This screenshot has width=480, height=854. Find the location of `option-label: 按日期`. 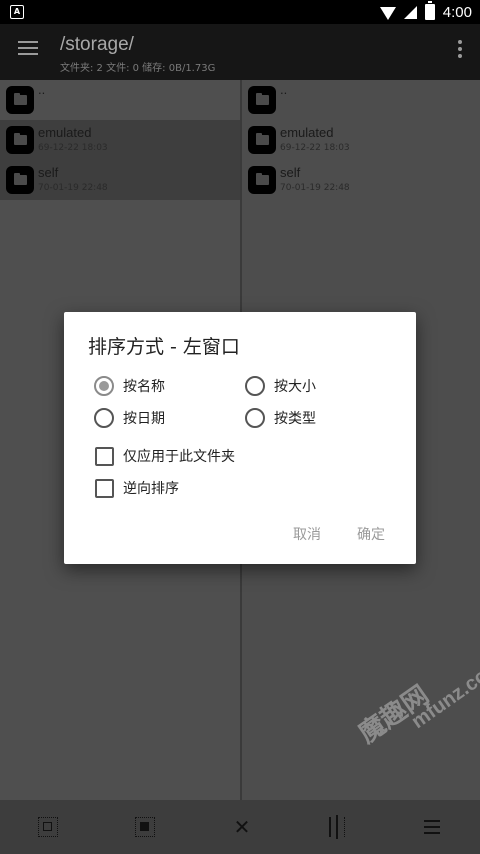

option-label: 按日期 is located at coordinates (144, 419).